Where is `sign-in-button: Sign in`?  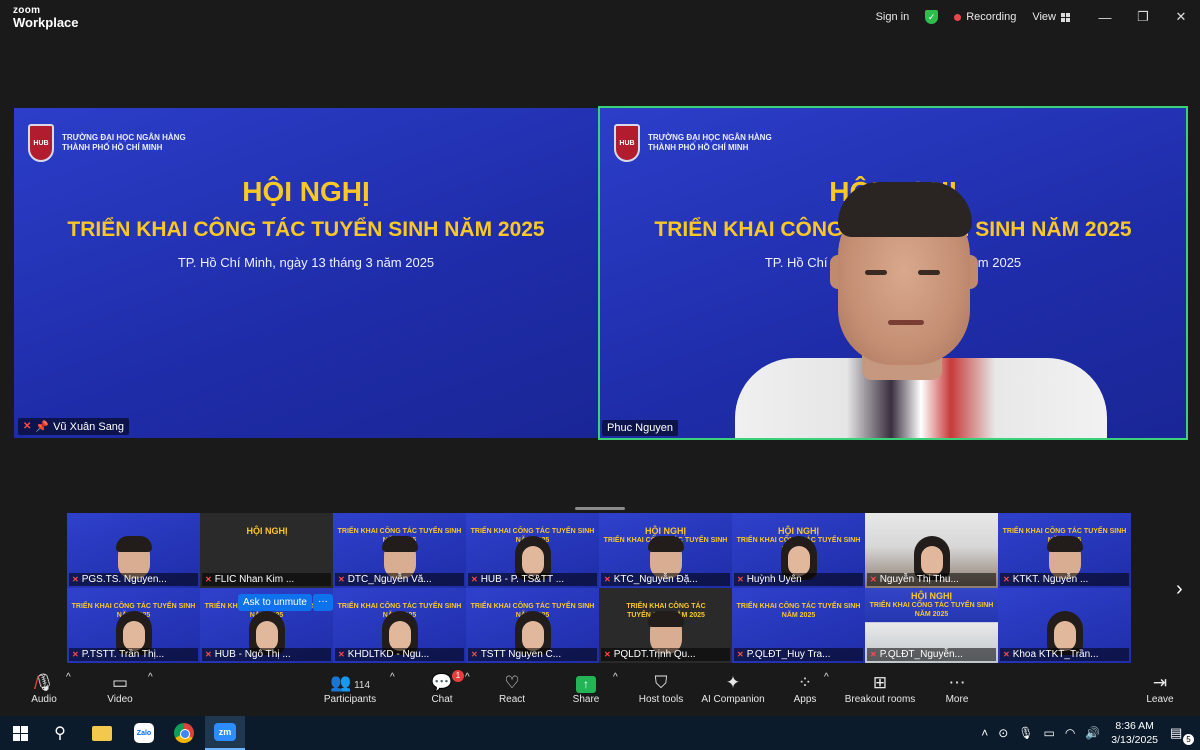 sign-in-button: Sign in is located at coordinates (893, 17).